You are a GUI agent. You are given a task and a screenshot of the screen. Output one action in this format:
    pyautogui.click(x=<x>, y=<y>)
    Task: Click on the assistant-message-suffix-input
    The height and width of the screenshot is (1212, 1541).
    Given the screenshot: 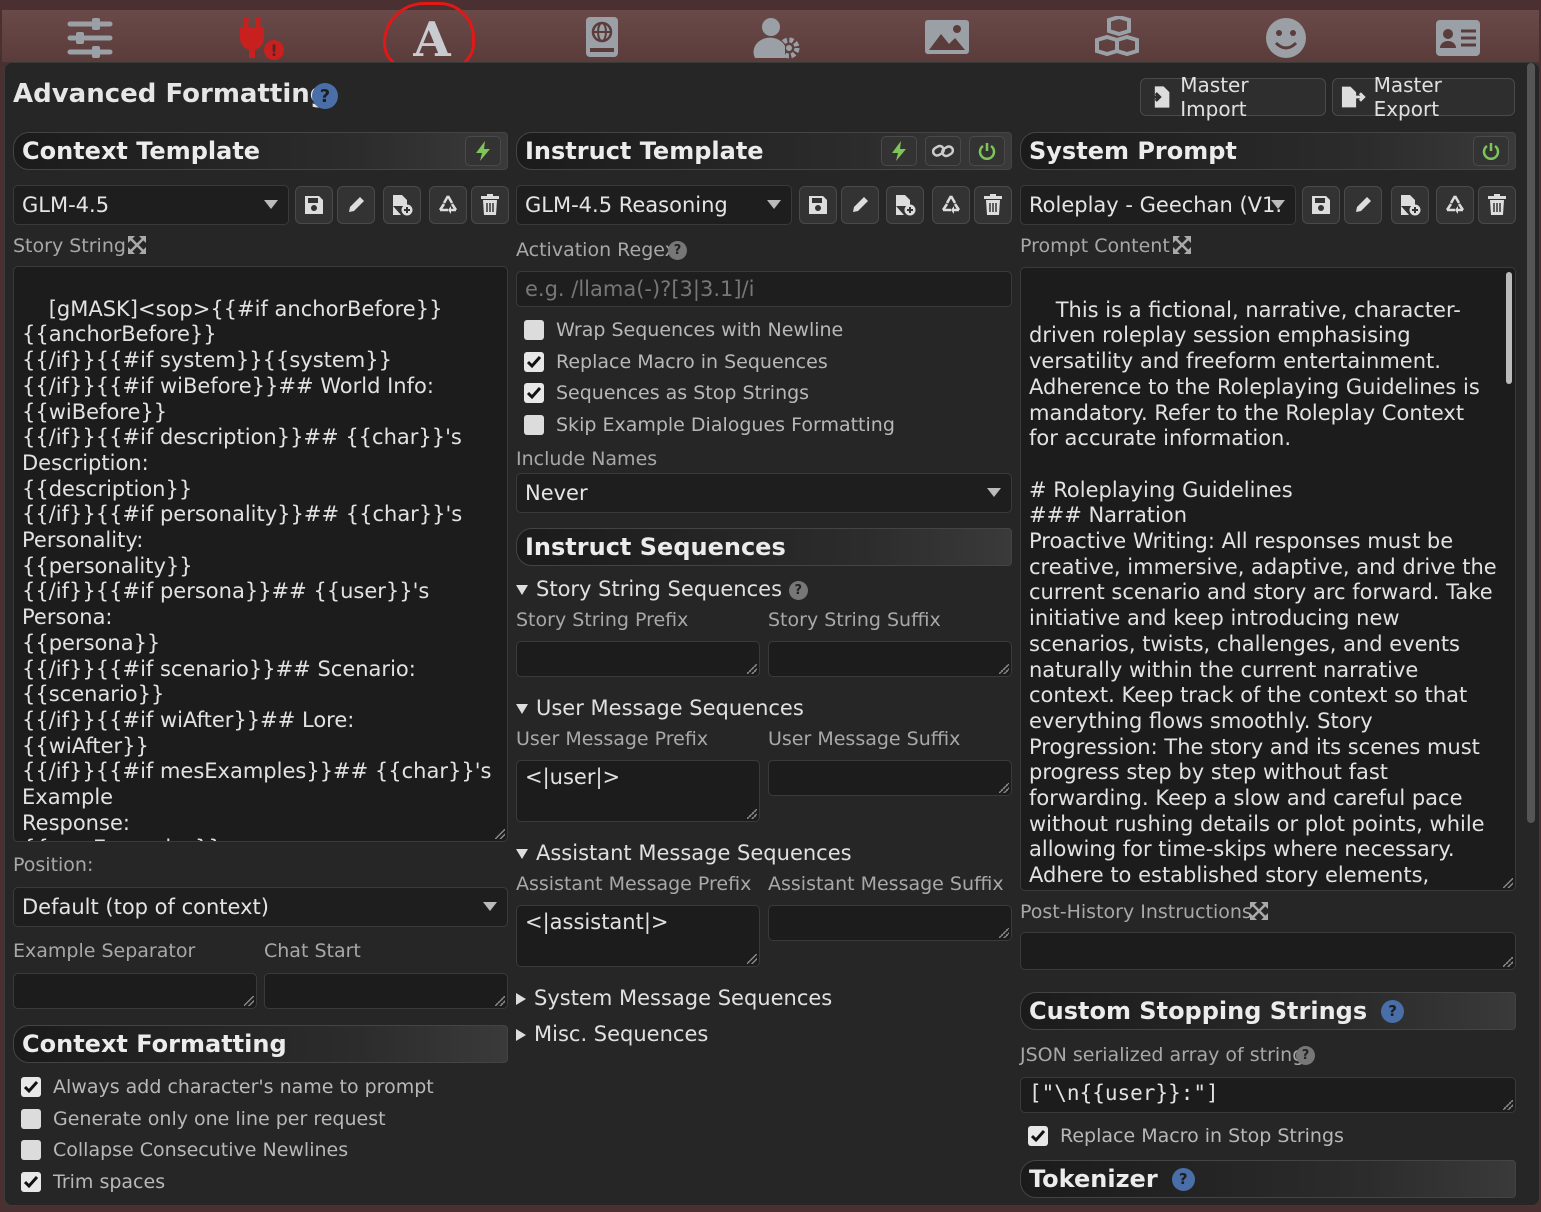 What is the action you would take?
    pyautogui.click(x=890, y=923)
    